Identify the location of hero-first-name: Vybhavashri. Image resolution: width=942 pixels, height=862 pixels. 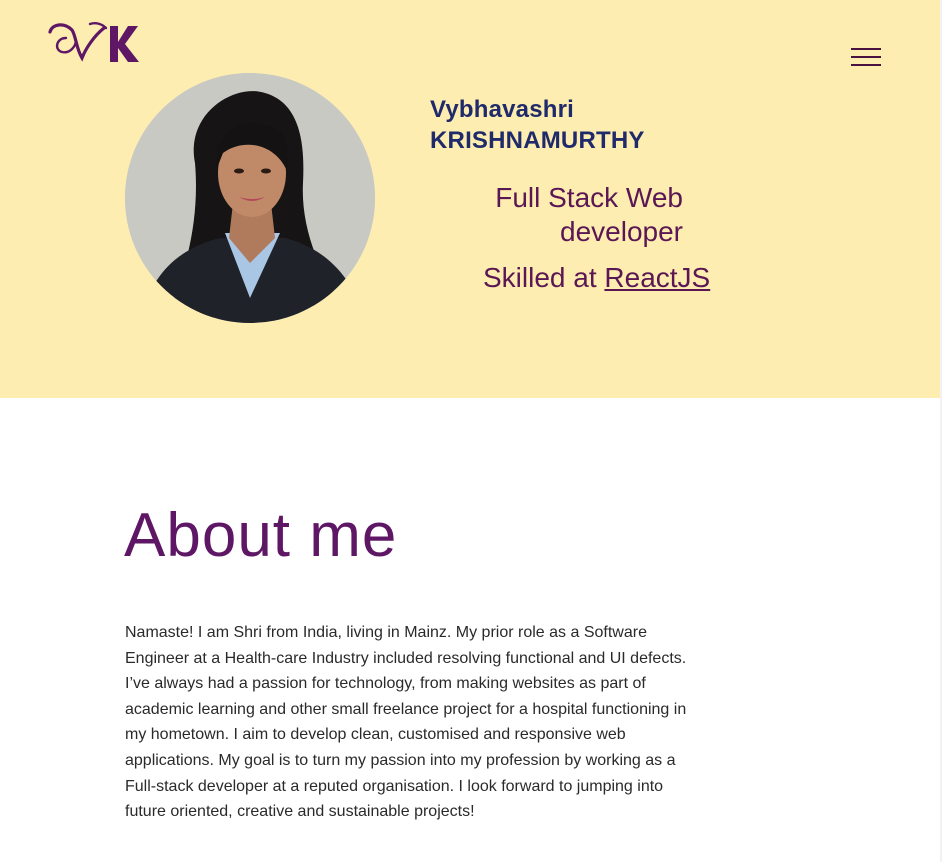
(502, 109).